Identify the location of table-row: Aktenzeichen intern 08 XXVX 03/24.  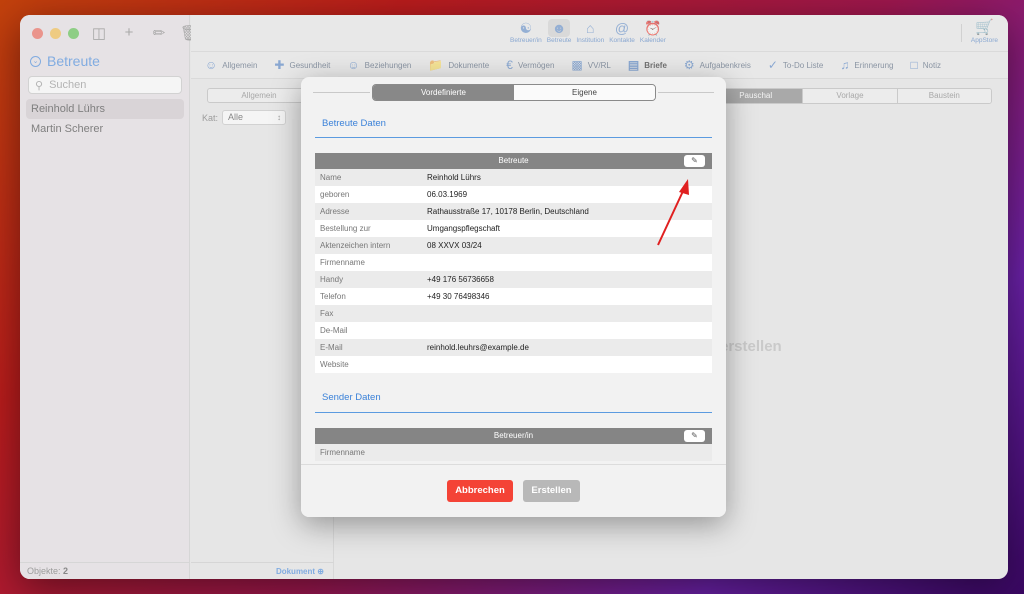
(513, 245).